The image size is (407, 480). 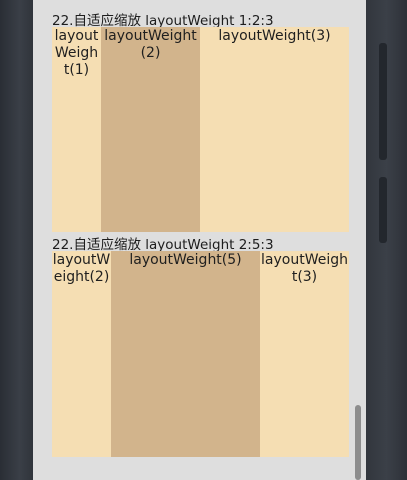 I want to click on device-frame-left, so click(x=16, y=240).